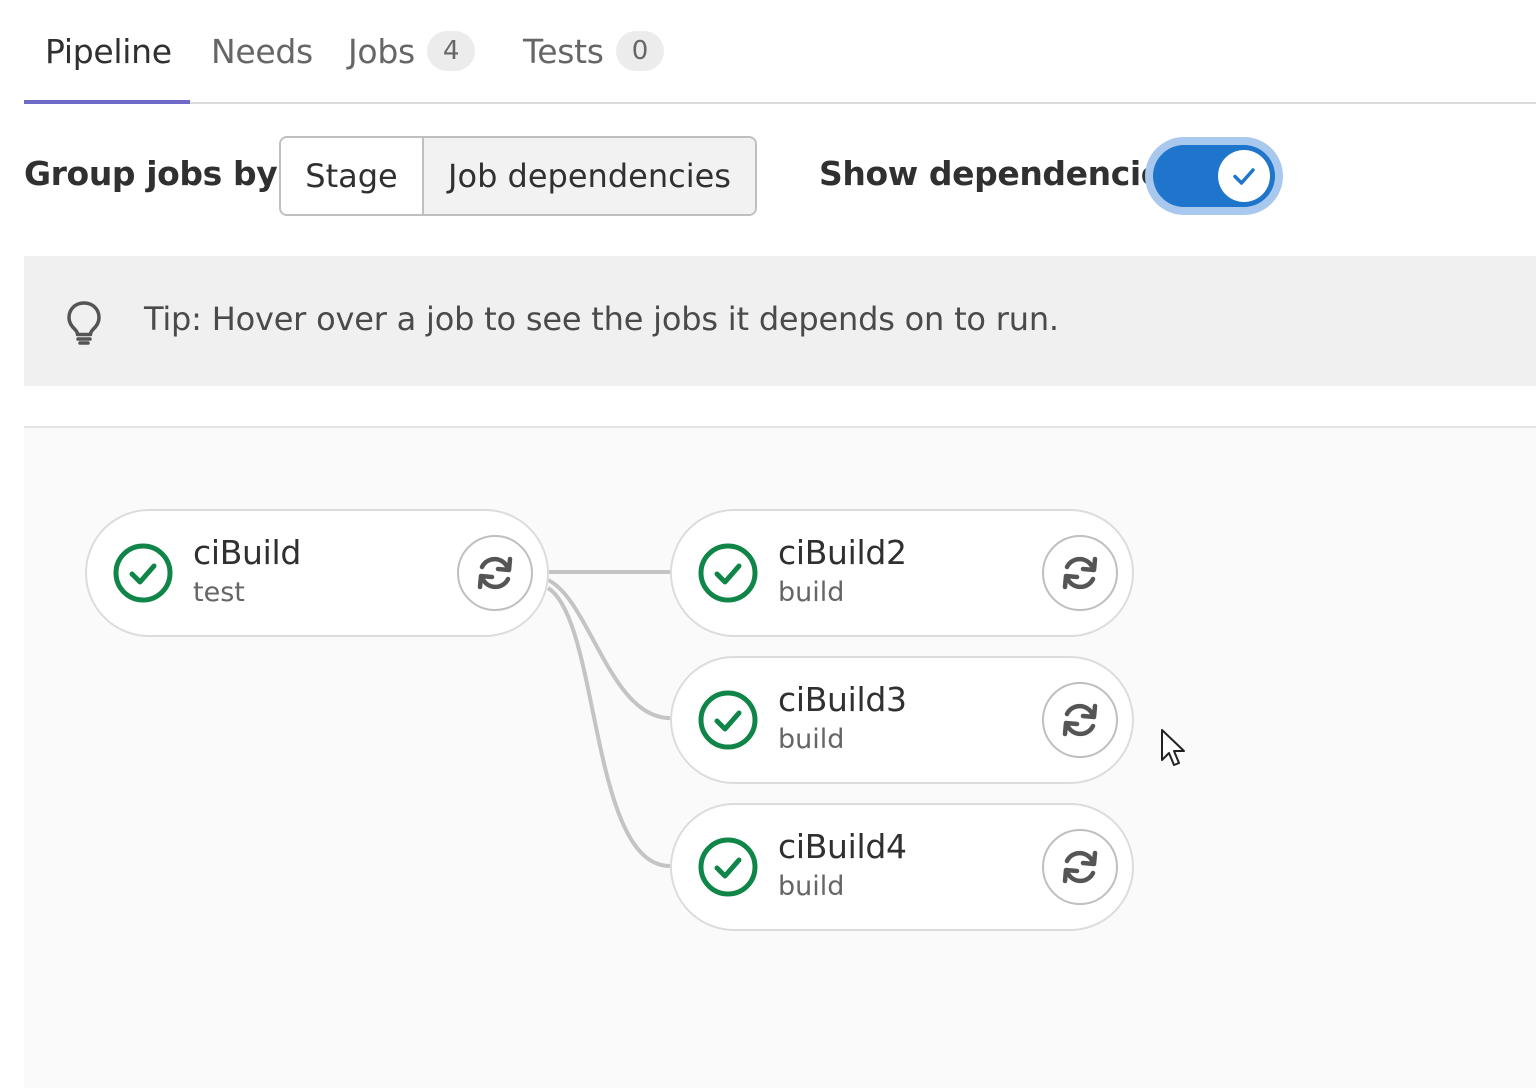 The width and height of the screenshot is (1536, 1088). What do you see at coordinates (84, 323) in the screenshot?
I see `lightbulb-icon` at bounding box center [84, 323].